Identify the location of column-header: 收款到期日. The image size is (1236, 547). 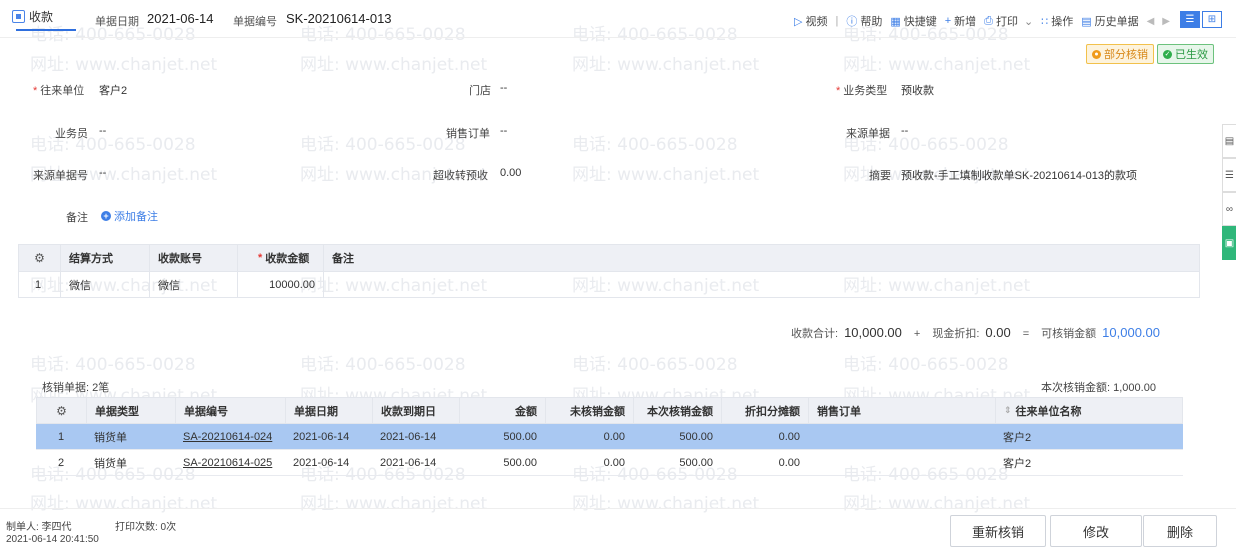
(416, 410).